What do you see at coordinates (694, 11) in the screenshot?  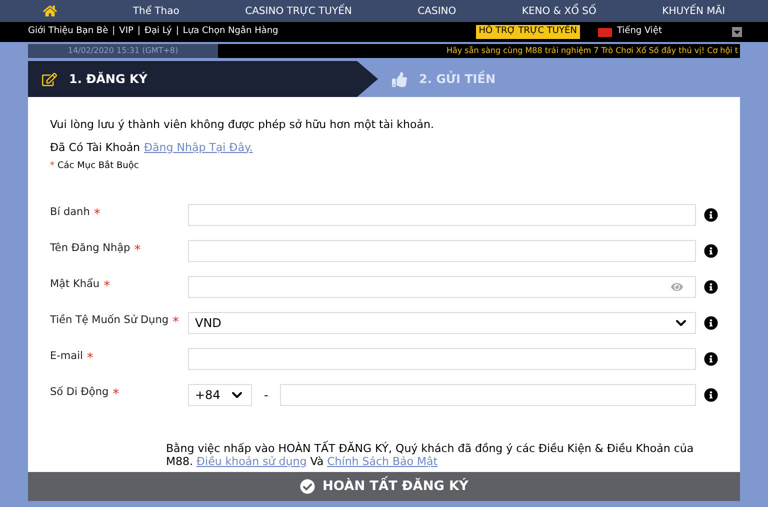 I see `nav-link: KHUYẾN MÃI` at bounding box center [694, 11].